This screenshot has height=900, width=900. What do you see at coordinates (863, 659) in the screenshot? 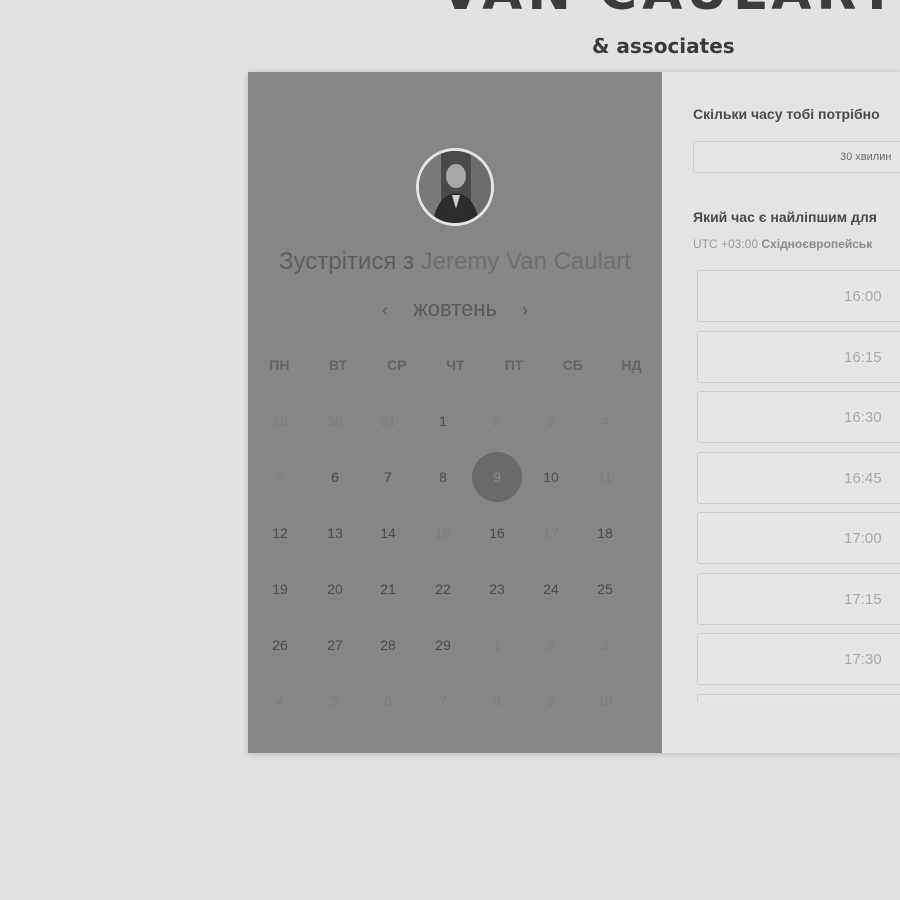
I see `time-slot-label: 17:30` at bounding box center [863, 659].